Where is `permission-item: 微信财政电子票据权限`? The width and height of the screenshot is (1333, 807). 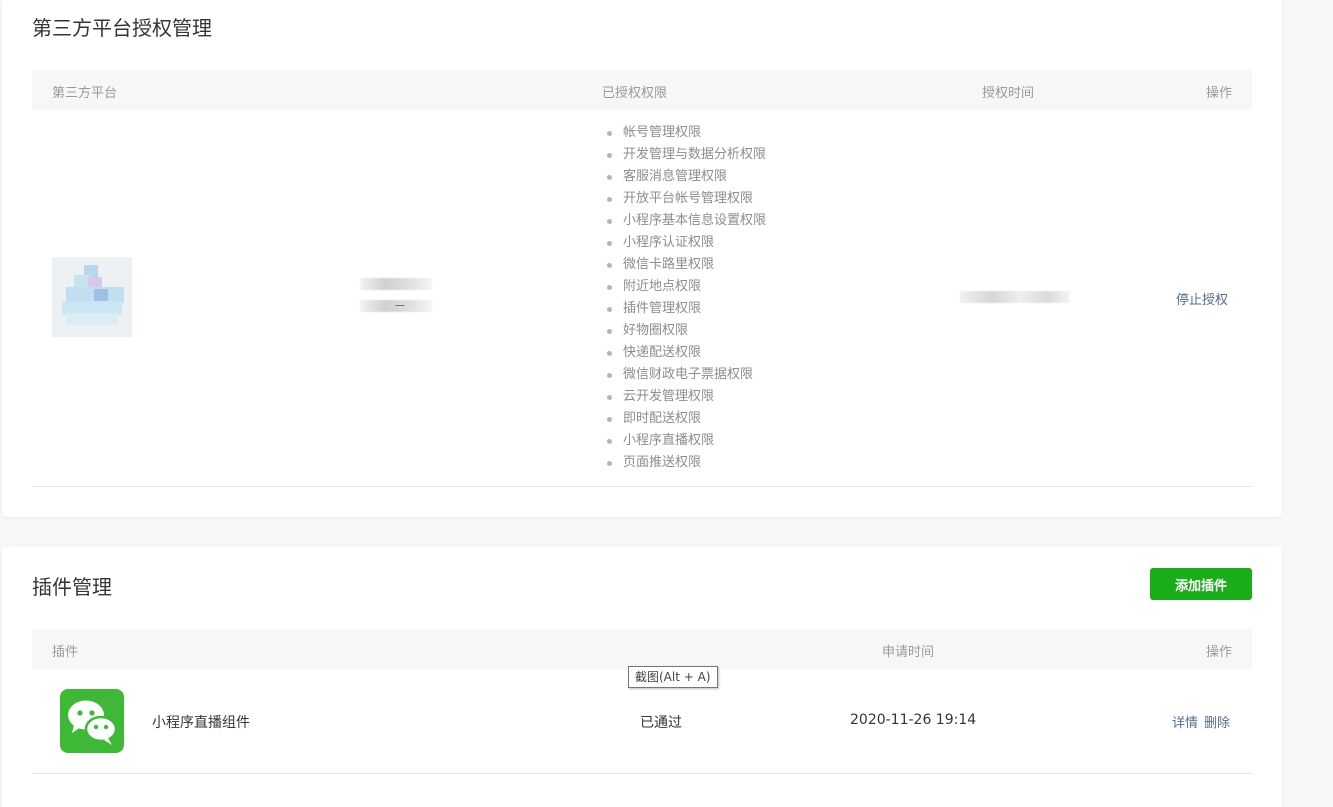
permission-item: 微信财政电子票据权限 is located at coordinates (686, 375).